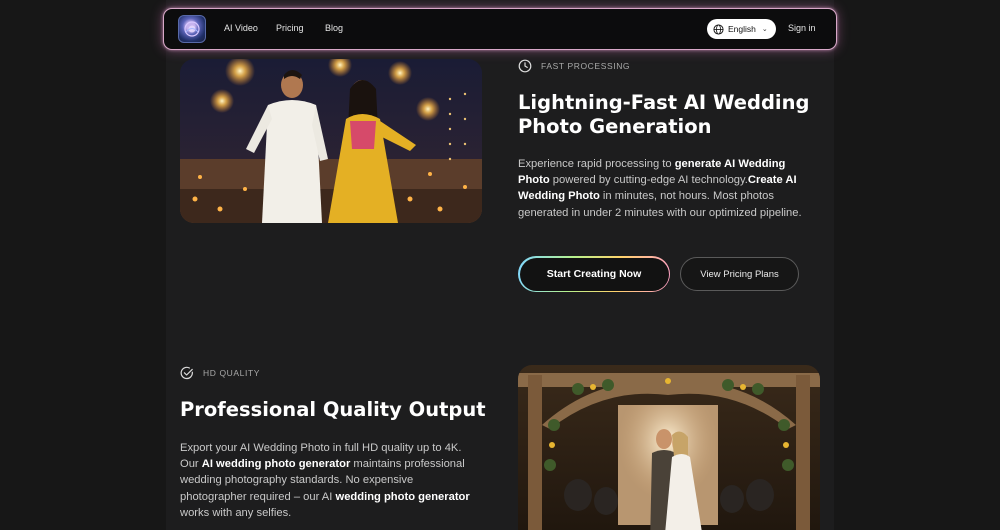  What do you see at coordinates (333, 409) in the screenshot?
I see `hd-quality-heading: Professional Quality Output` at bounding box center [333, 409].